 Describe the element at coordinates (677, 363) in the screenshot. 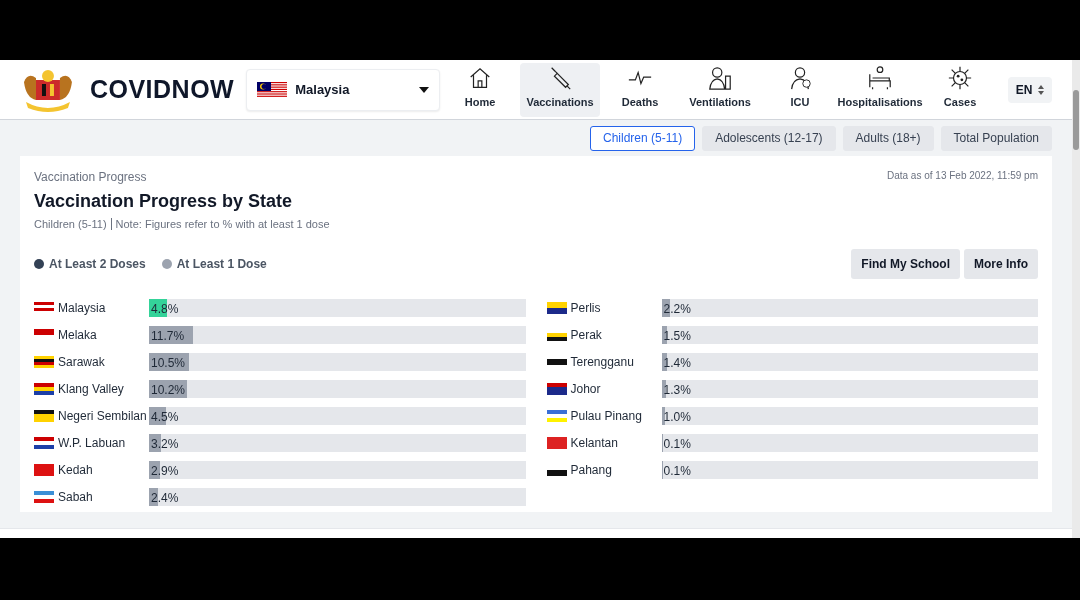

I see `percent-label: 1.4%` at that location.